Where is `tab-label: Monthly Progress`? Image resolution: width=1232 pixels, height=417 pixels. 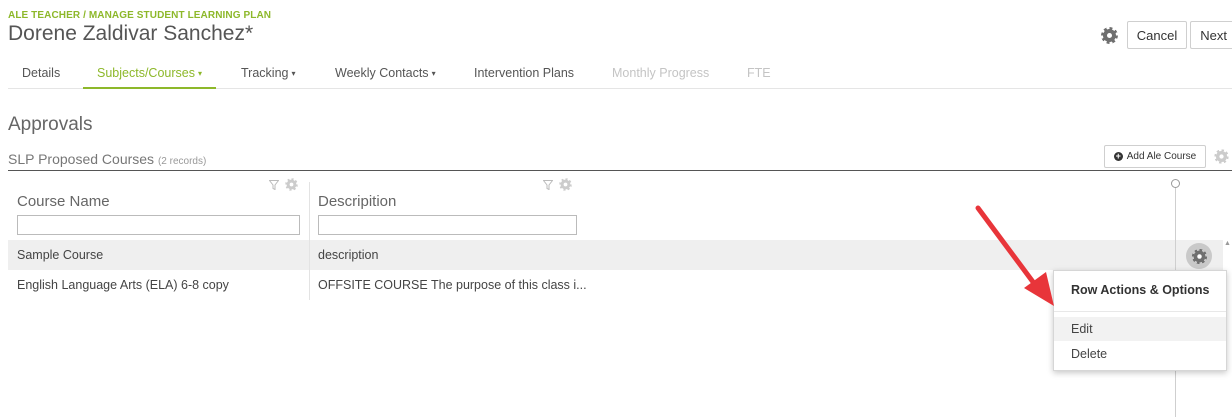
tab-label: Monthly Progress is located at coordinates (661, 73).